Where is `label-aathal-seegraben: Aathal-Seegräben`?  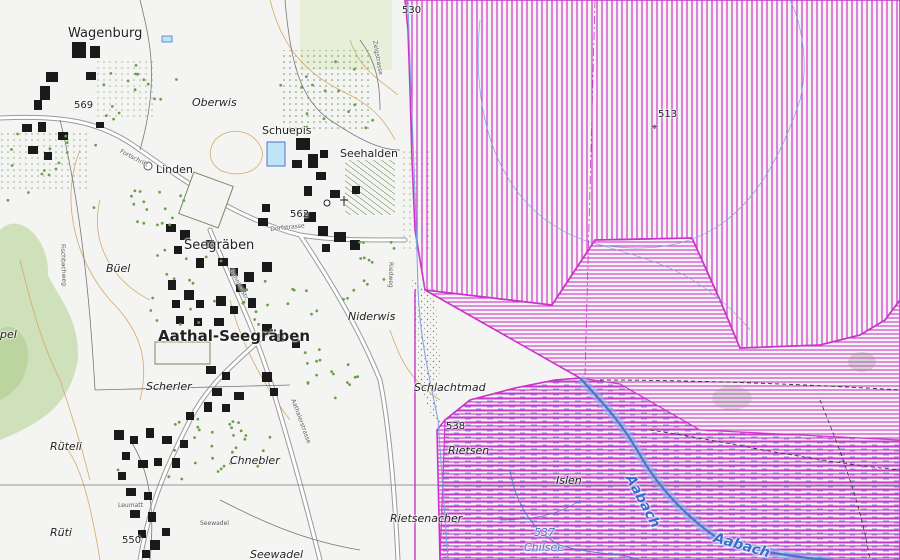
label-aathal-seegraben: Aathal-Seegräben is located at coordinates (234, 336).